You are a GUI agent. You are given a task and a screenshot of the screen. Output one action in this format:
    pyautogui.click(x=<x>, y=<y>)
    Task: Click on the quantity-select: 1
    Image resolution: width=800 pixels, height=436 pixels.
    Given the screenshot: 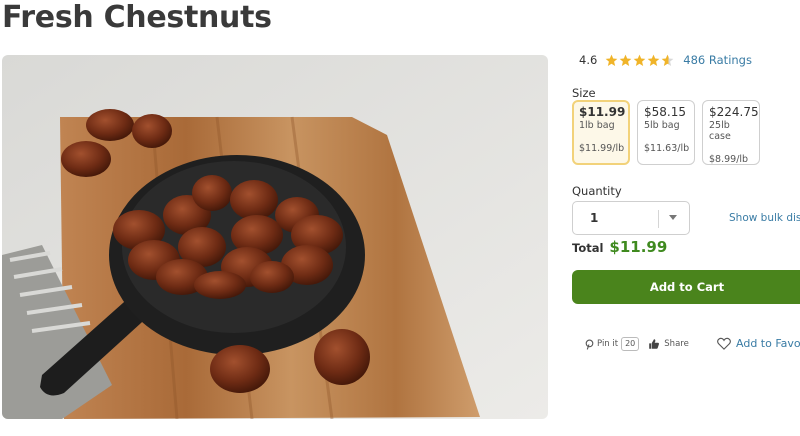 What is the action you would take?
    pyautogui.click(x=631, y=218)
    